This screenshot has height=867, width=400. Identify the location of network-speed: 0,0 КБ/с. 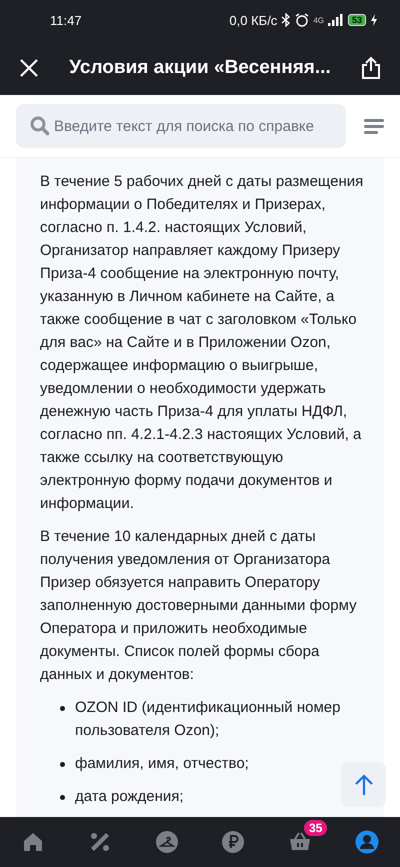
(253, 20).